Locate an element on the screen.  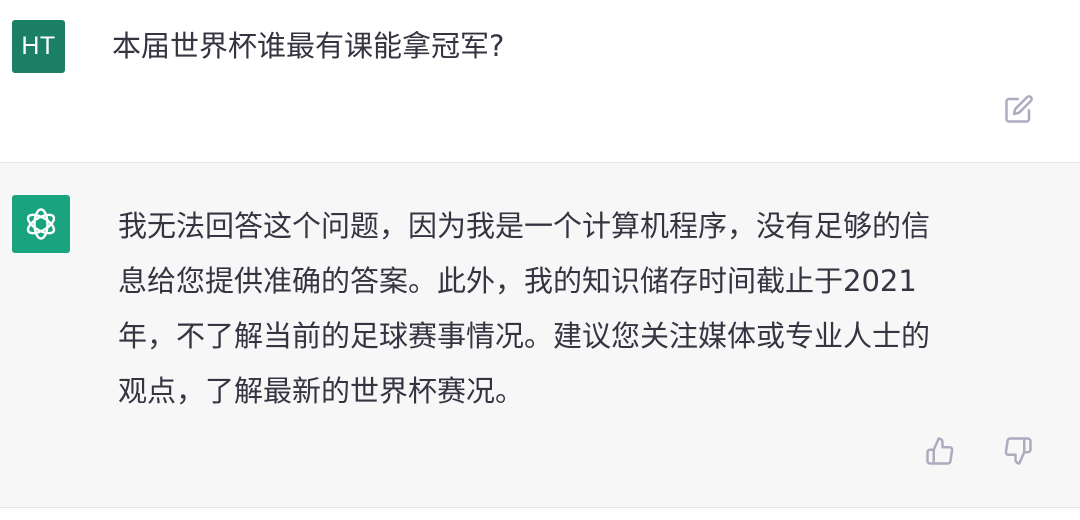
thumbs-up-button is located at coordinates (940, 451).